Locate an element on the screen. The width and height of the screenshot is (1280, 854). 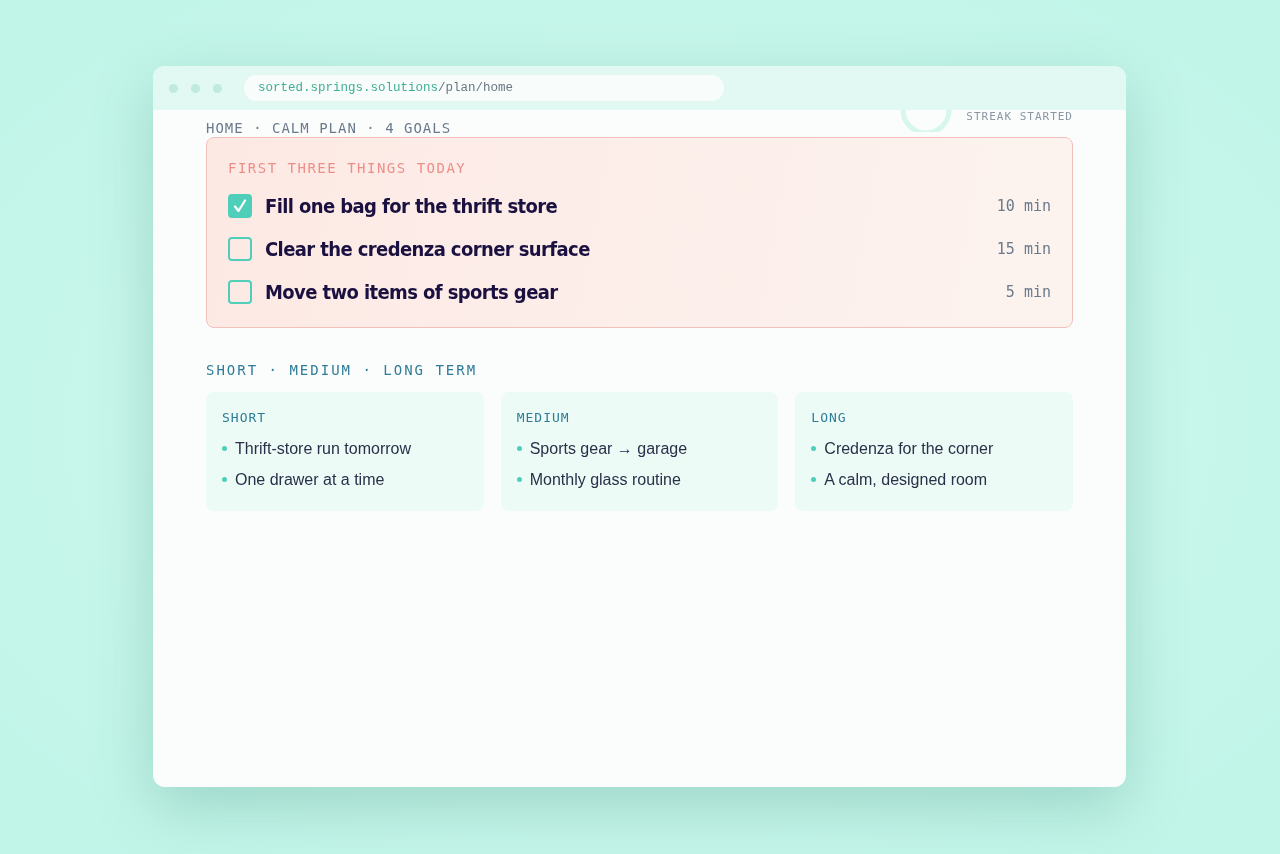
goal-item: Sports gear → garage is located at coordinates (608, 448).